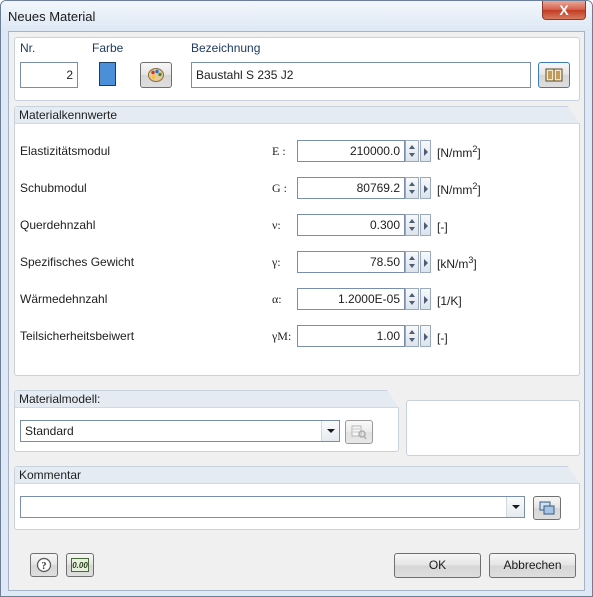 The height and width of the screenshot is (597, 593). I want to click on property-label: Teilsicherheitsbeiwert, so click(77, 336).